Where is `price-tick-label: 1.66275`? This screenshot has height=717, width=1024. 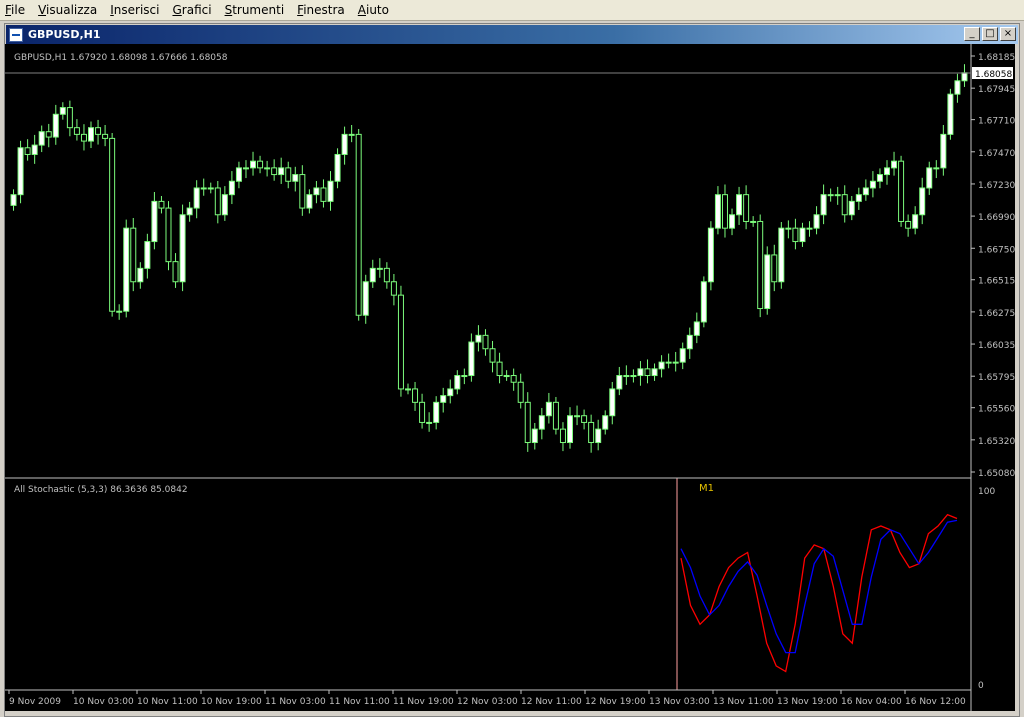
price-tick-label: 1.66275 is located at coordinates (996, 314).